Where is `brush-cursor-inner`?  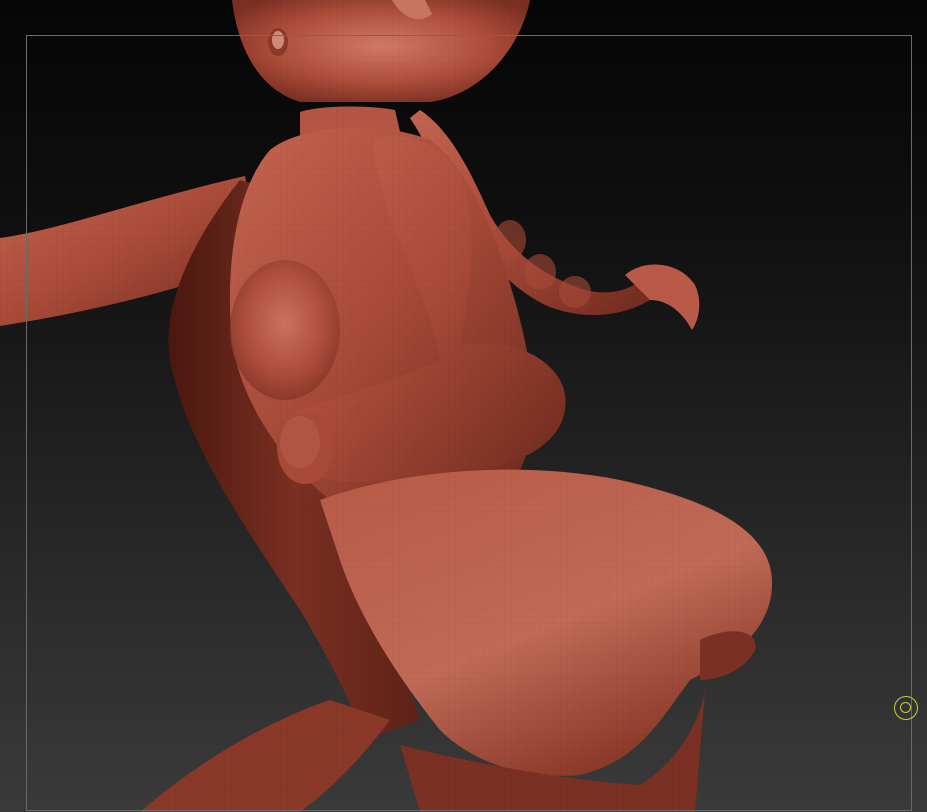 brush-cursor-inner is located at coordinates (905, 707).